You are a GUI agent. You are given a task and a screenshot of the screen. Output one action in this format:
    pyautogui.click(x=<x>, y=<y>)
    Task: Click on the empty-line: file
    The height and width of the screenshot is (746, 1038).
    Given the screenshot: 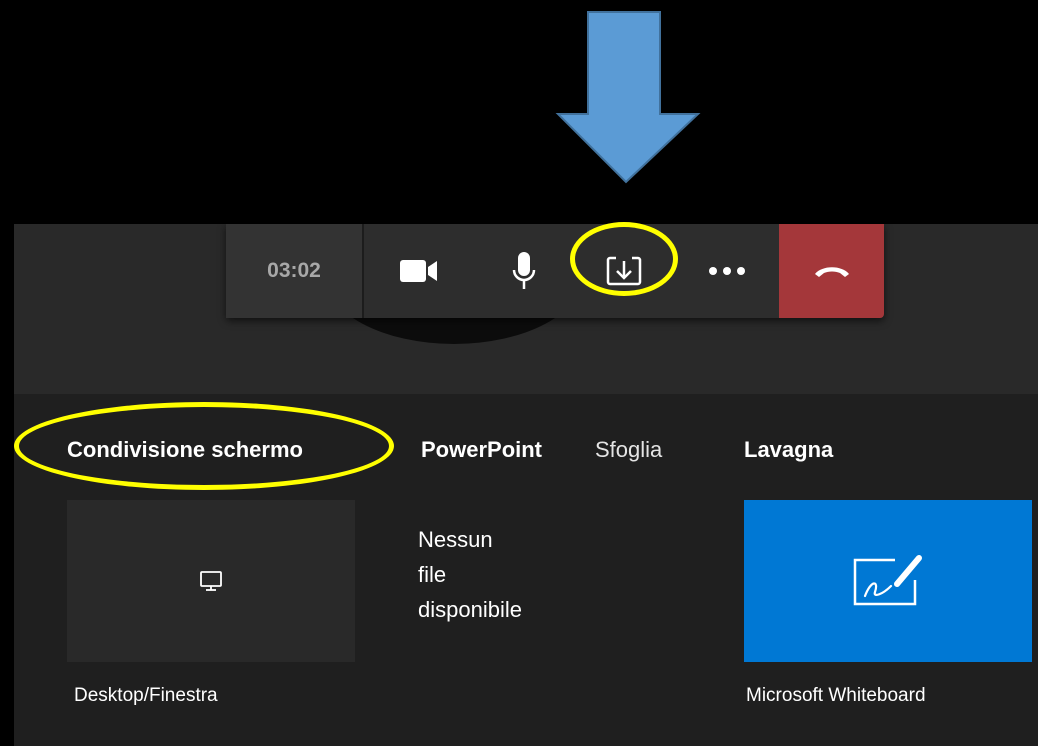 What is the action you would take?
    pyautogui.click(x=432, y=574)
    